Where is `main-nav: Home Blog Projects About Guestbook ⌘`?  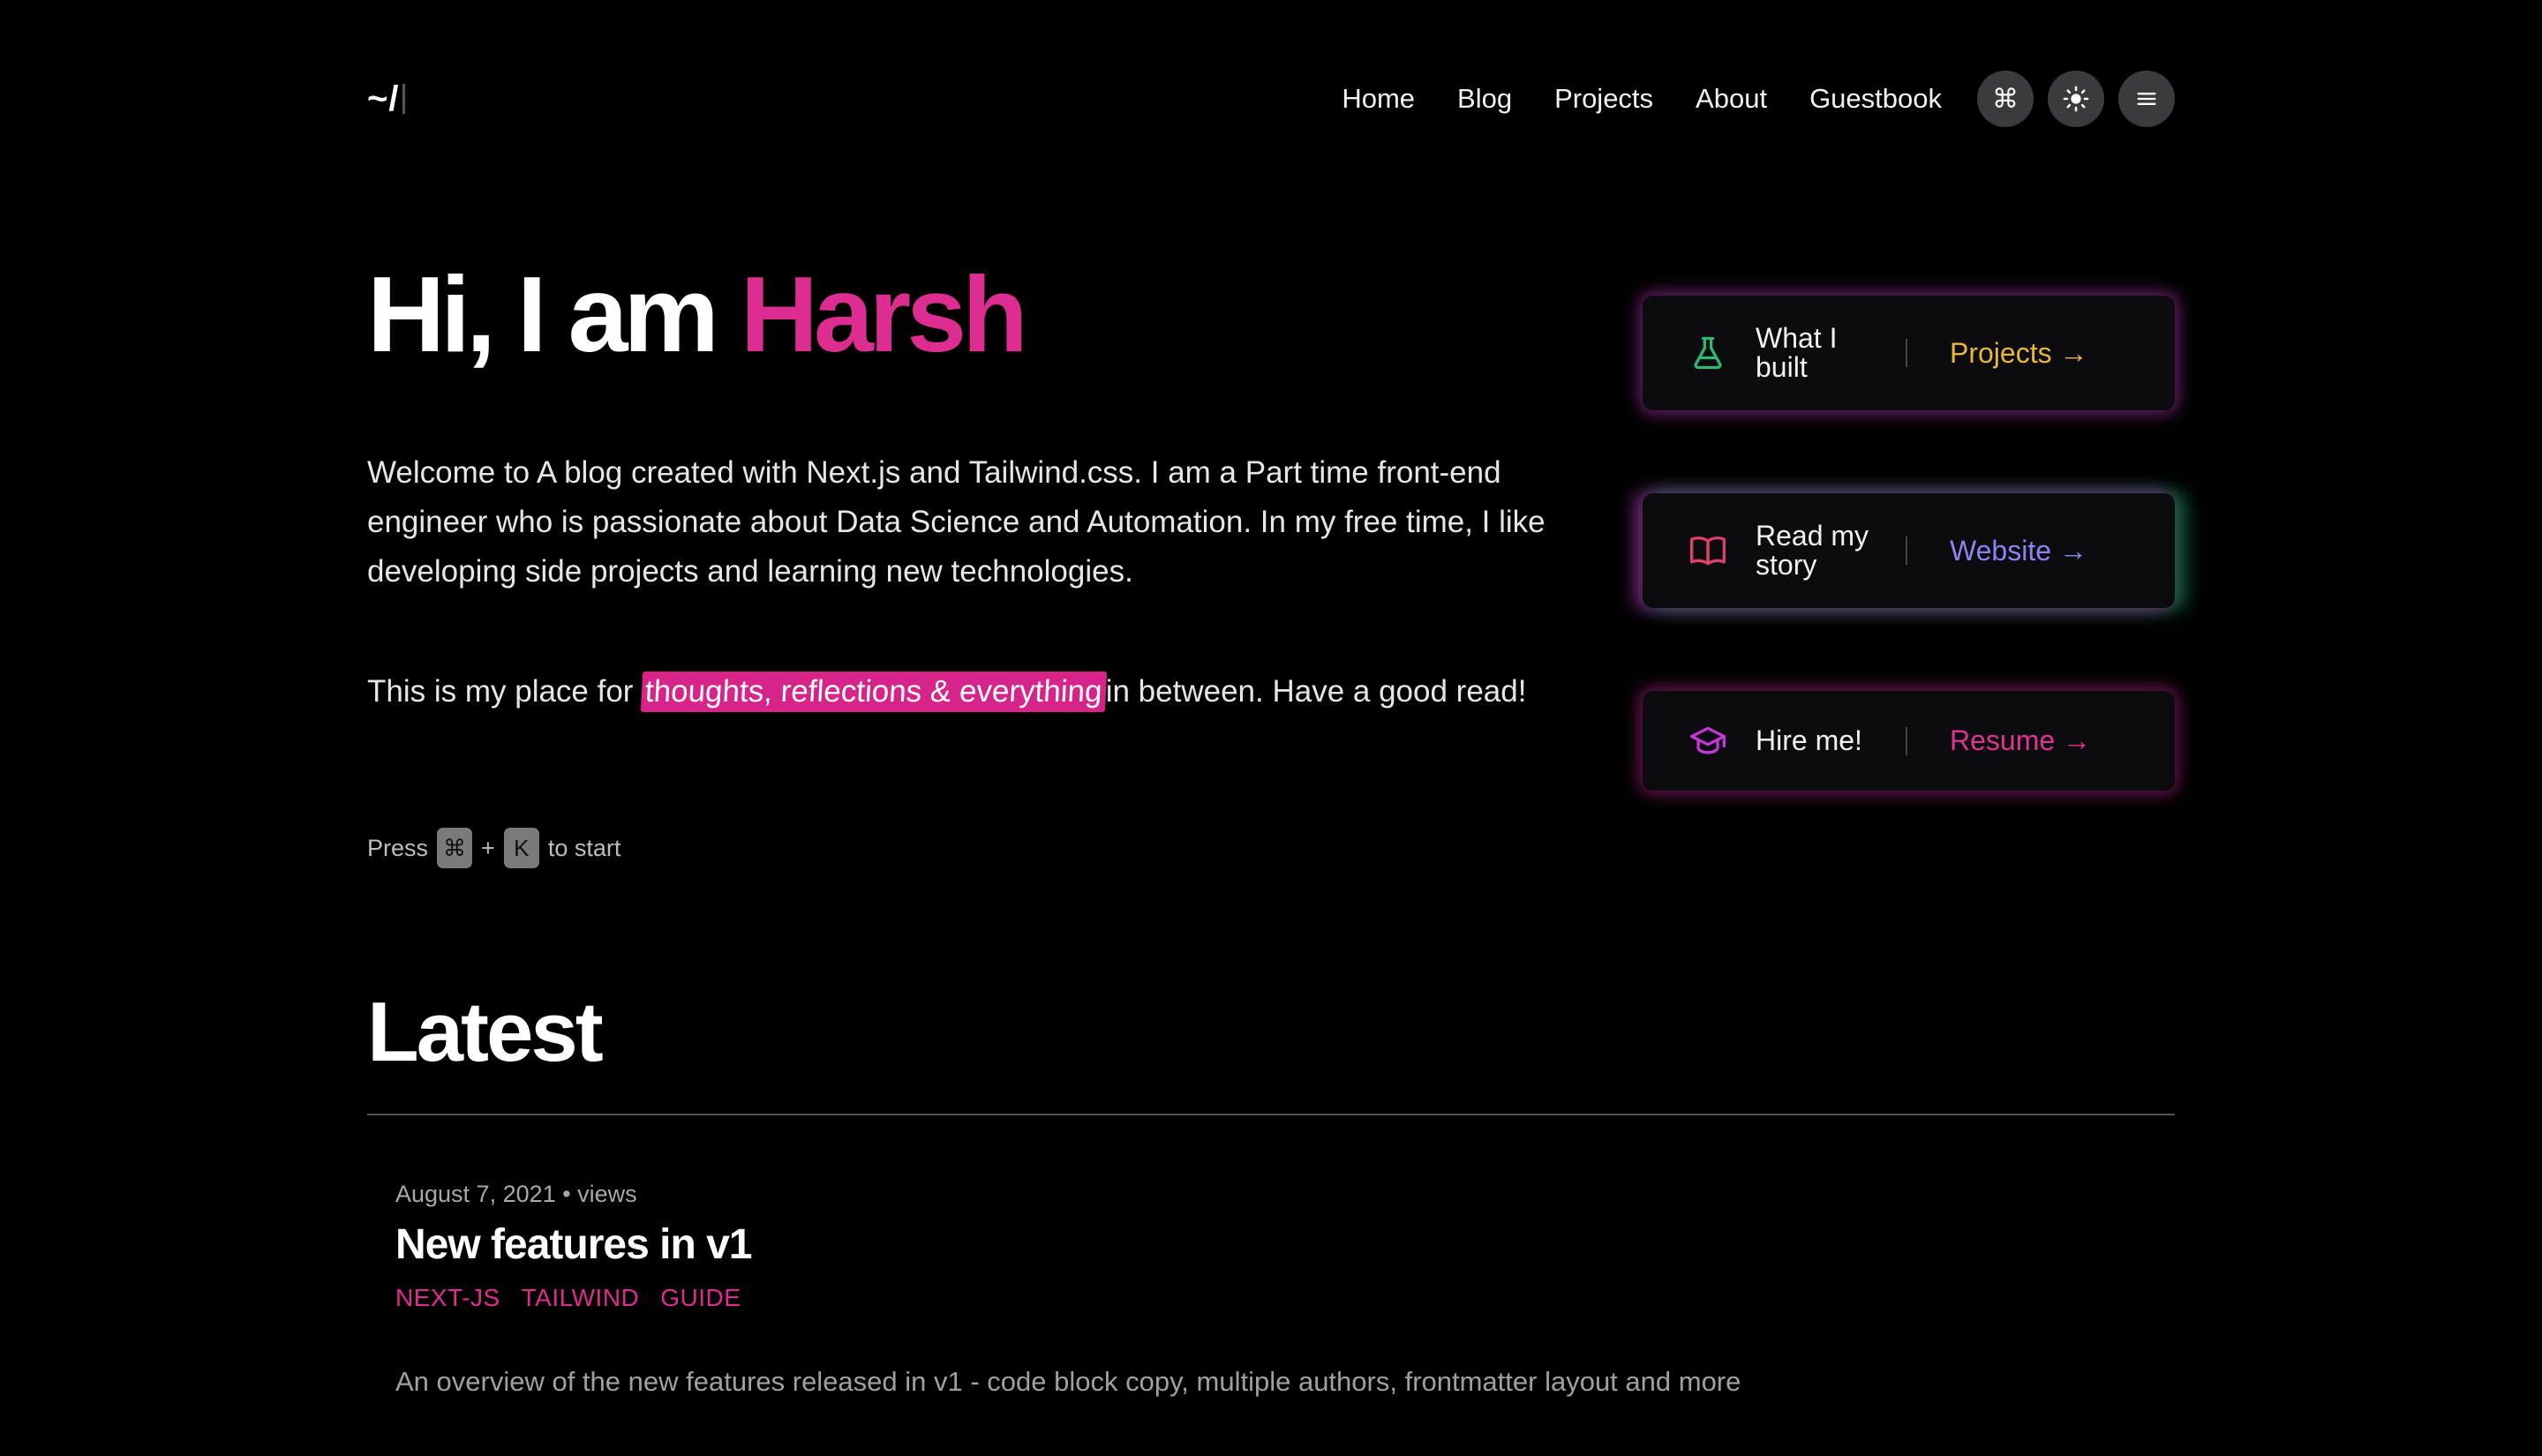
main-nav: Home Blog Projects About Guestbook ⌘ is located at coordinates (1758, 99).